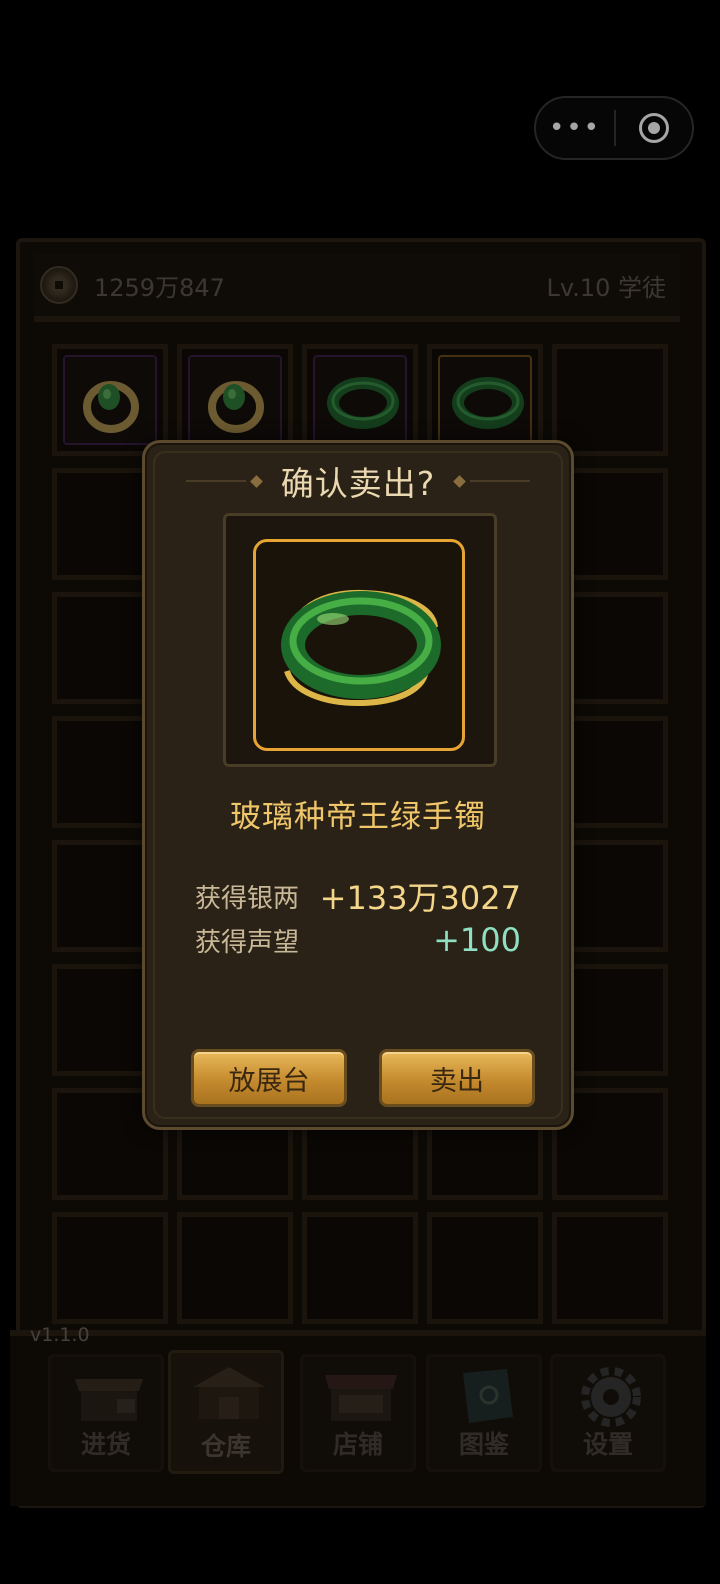 The height and width of the screenshot is (1584, 720). What do you see at coordinates (357, 288) in the screenshot?
I see `status-bar: 1259万847 Lv.10 学徒` at bounding box center [357, 288].